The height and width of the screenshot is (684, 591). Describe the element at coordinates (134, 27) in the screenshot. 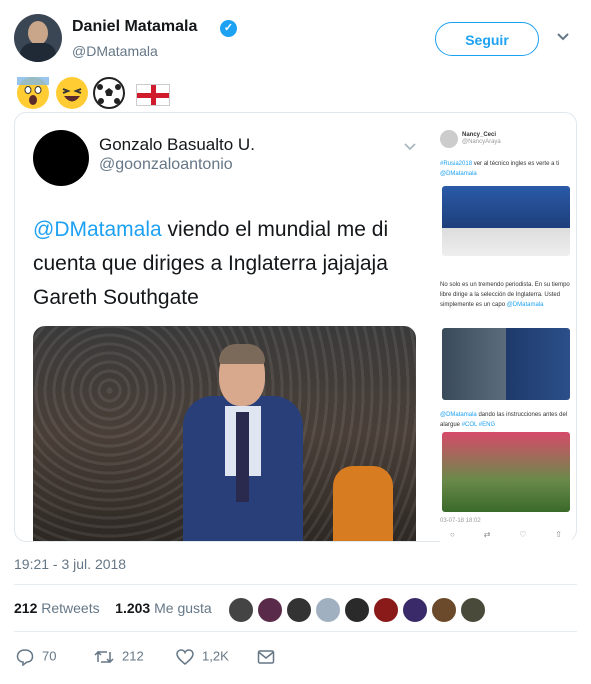

I see `author-name: Daniel Matamala` at that location.